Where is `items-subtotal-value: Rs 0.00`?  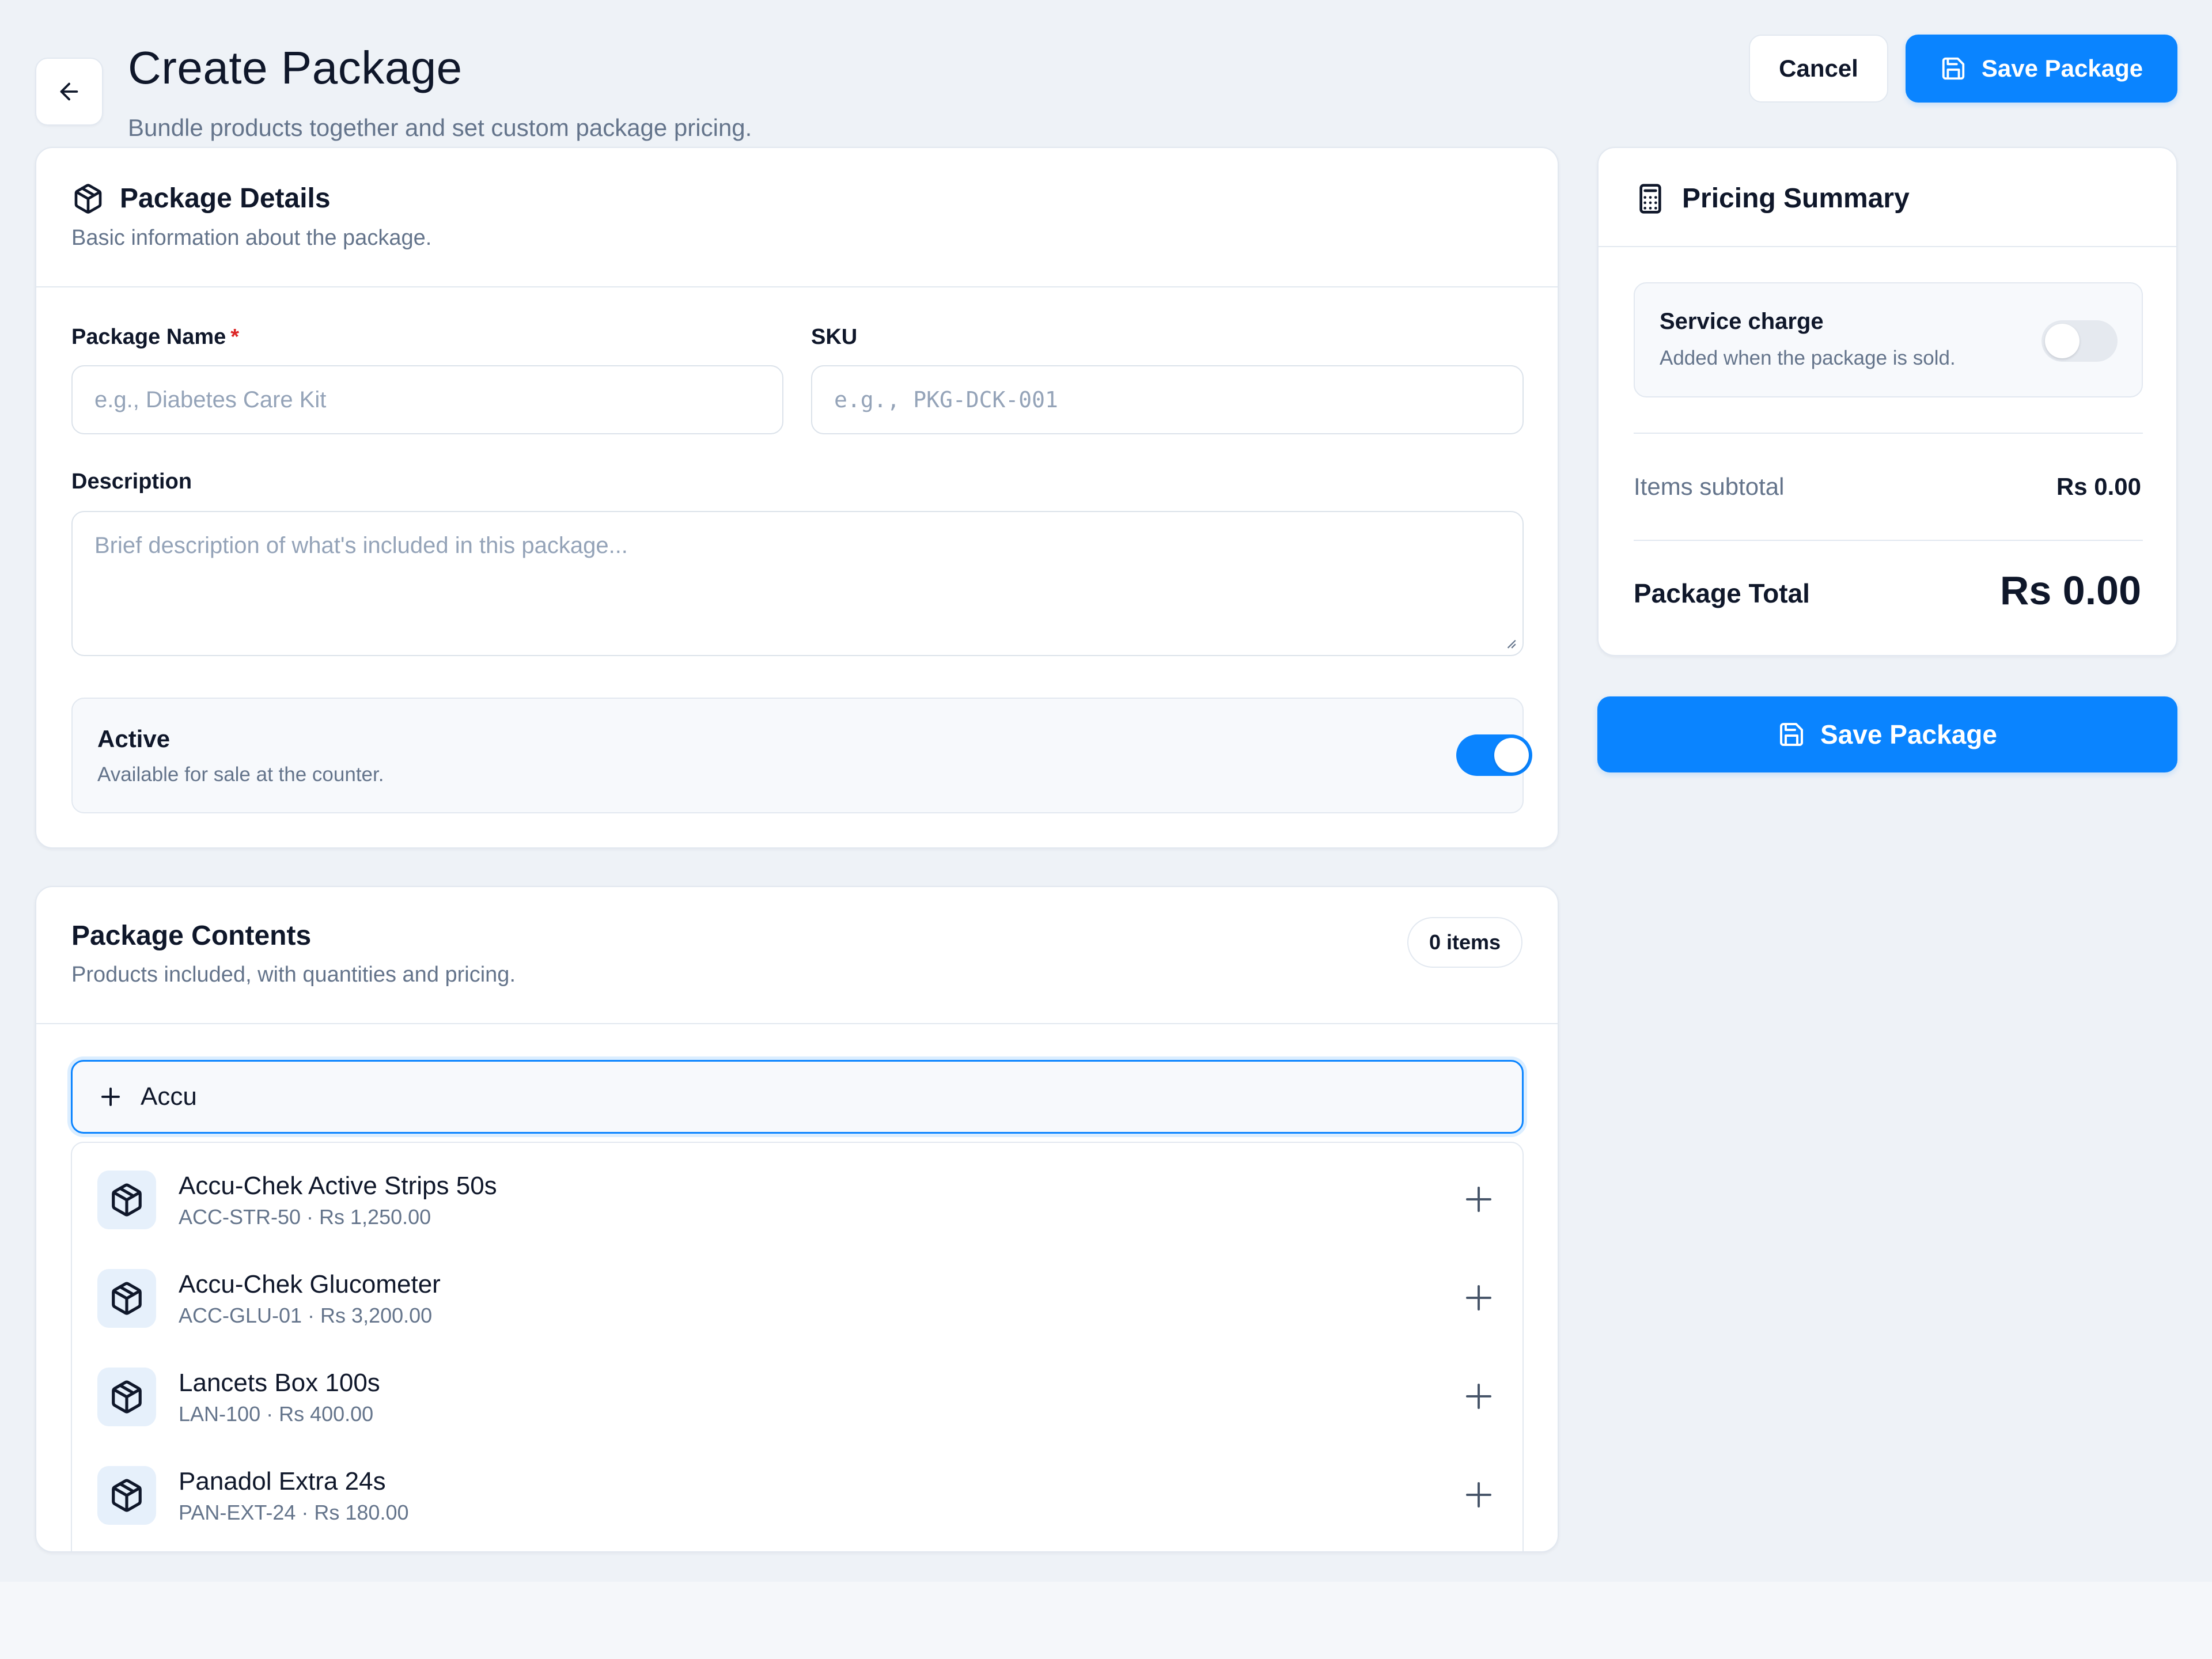 items-subtotal-value: Rs 0.00 is located at coordinates (2098, 486).